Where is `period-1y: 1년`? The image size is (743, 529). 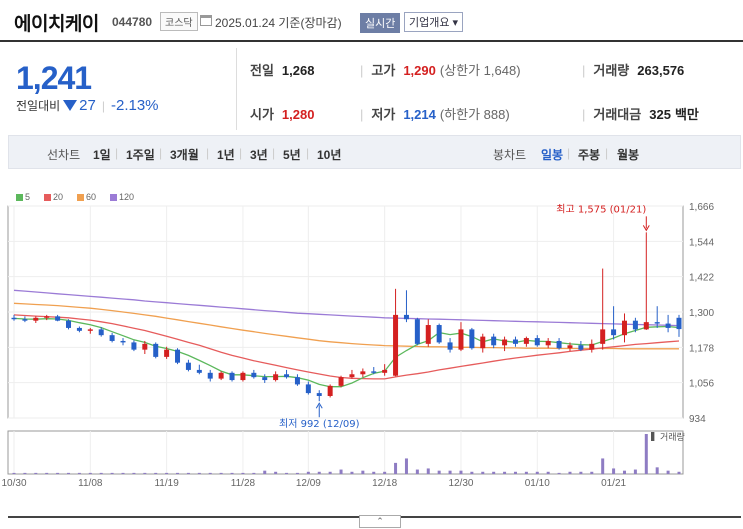
period-1y: 1년 is located at coordinates (226, 154).